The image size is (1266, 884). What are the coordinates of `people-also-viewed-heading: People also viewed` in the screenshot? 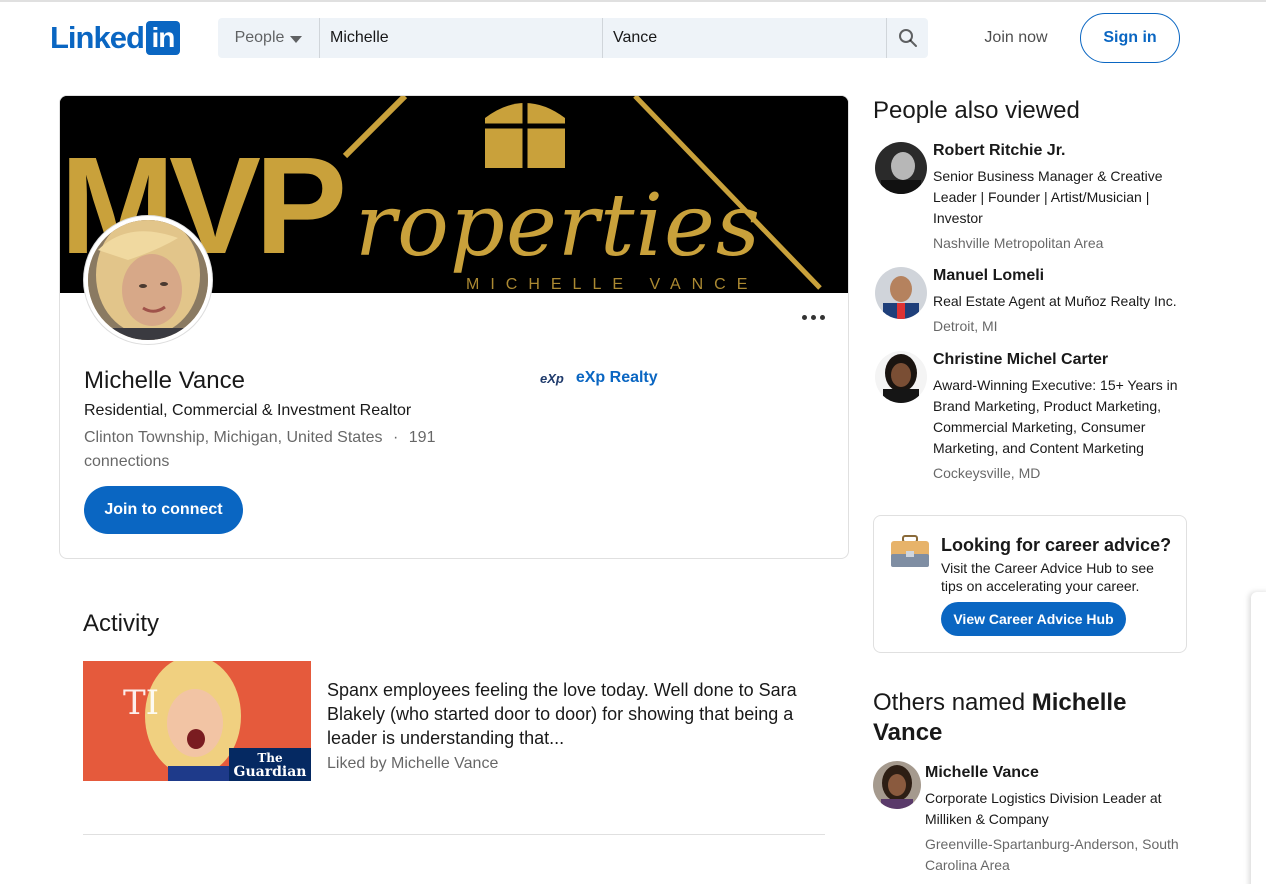 It's located at (976, 110).